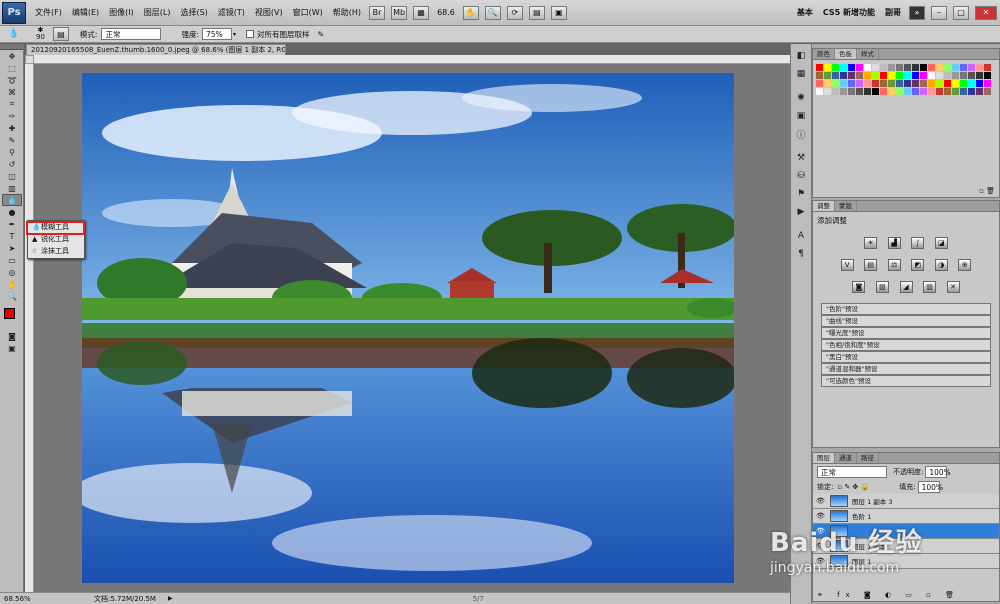  What do you see at coordinates (820, 501) in the screenshot?
I see `visibility-eye-icon: 👁` at bounding box center [820, 501].